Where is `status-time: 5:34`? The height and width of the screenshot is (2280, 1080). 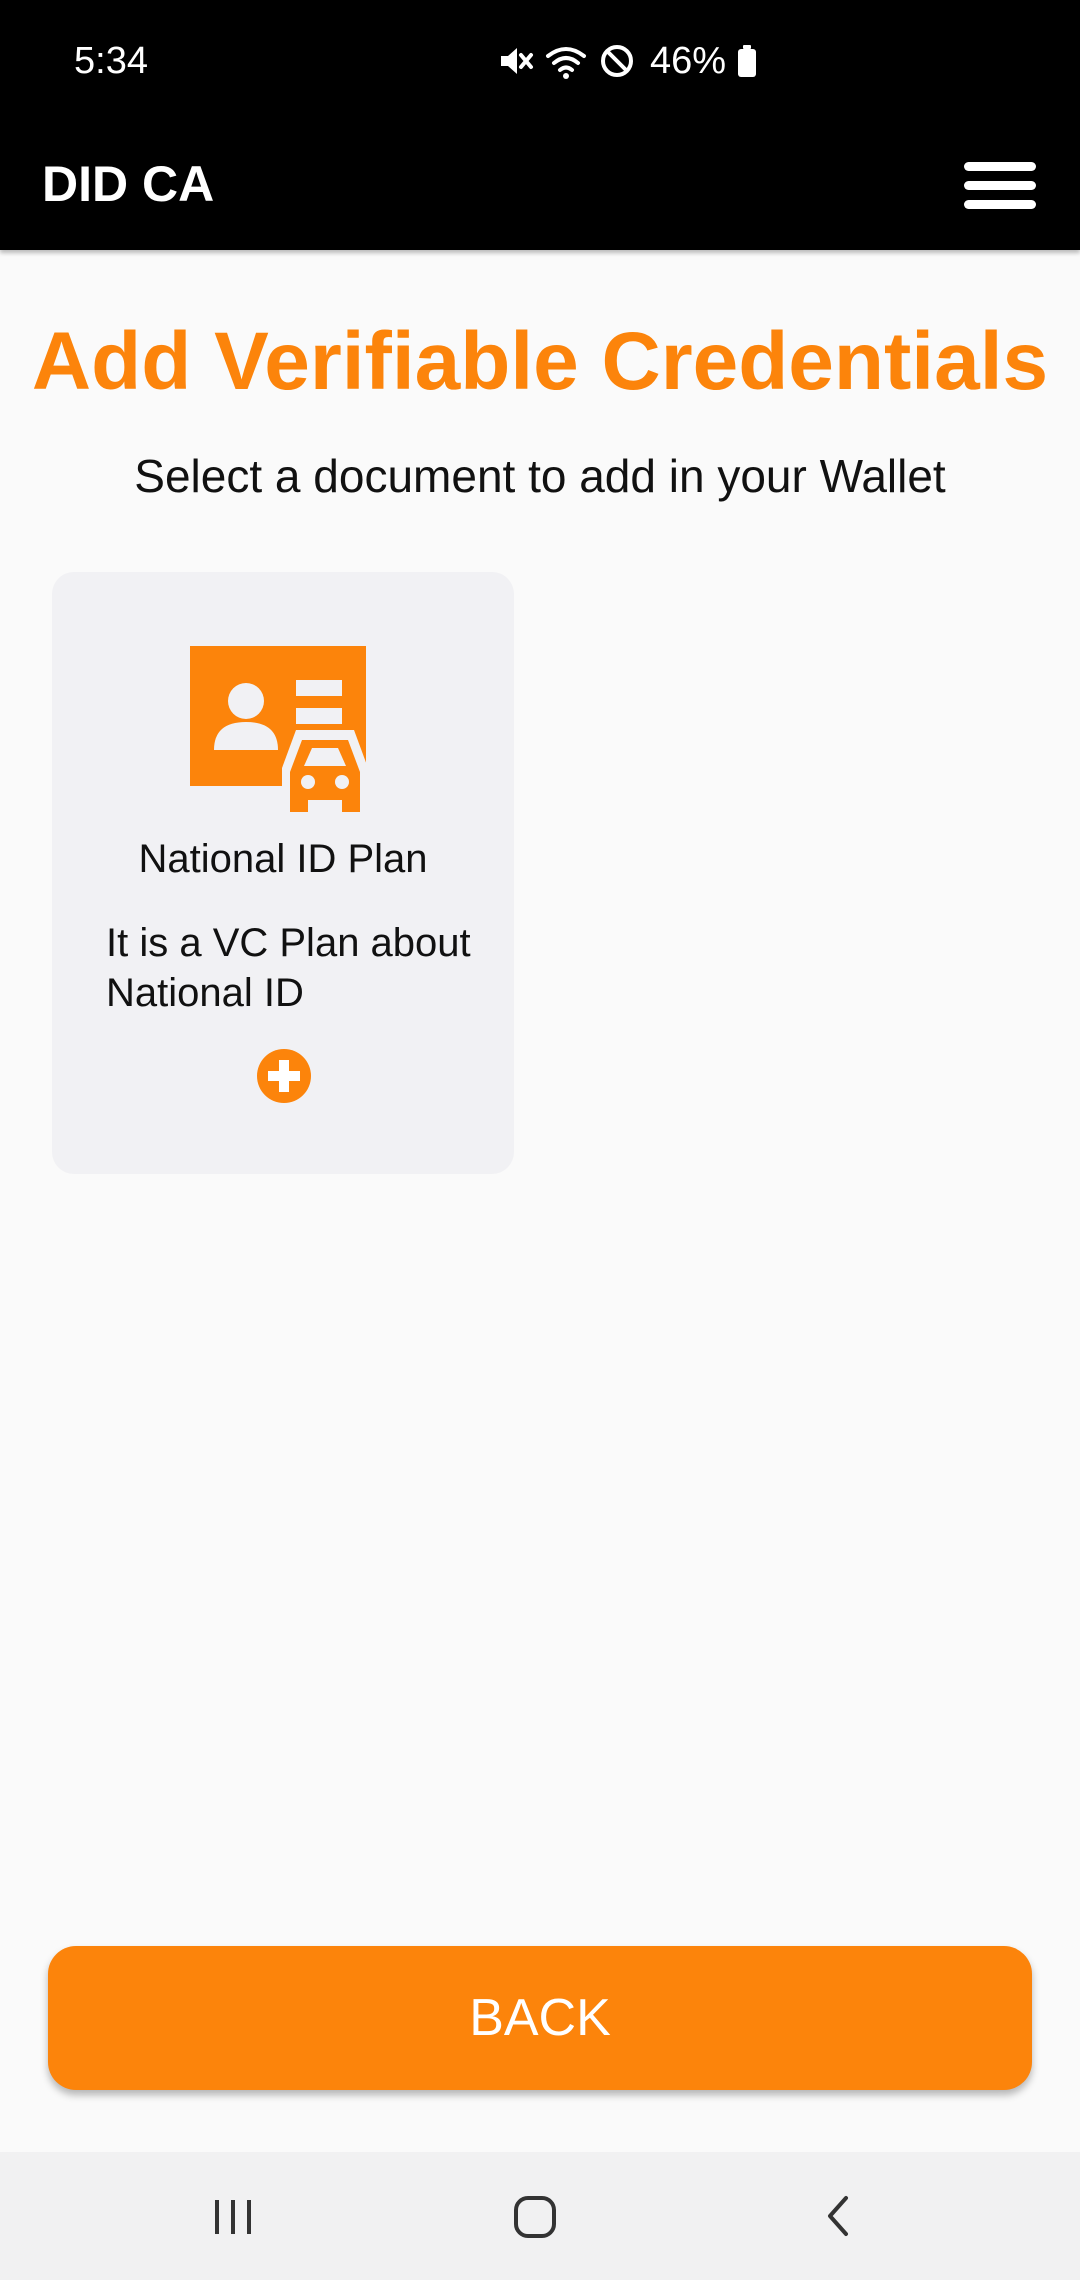 status-time: 5:34 is located at coordinates (111, 61).